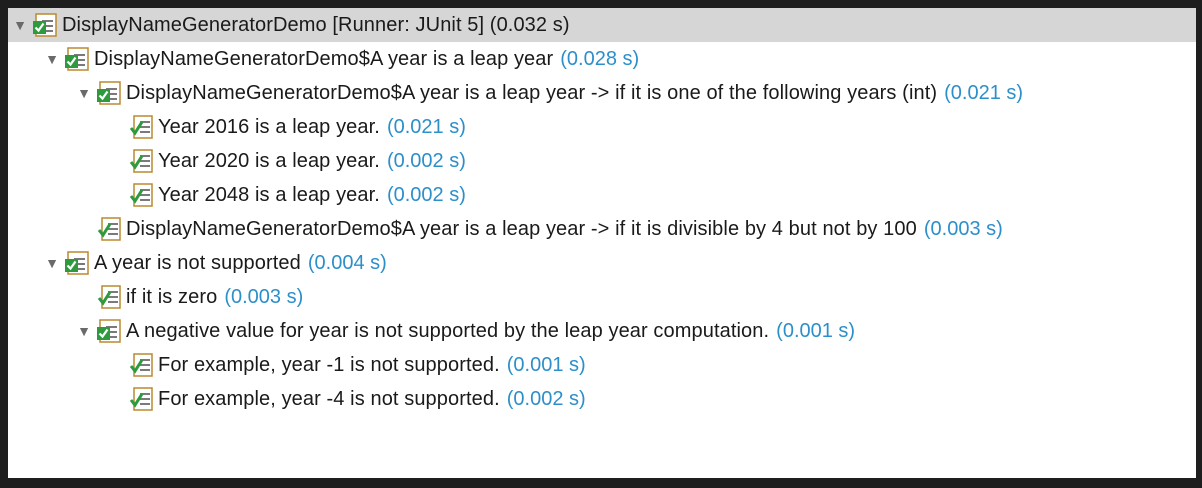  What do you see at coordinates (602, 297) in the screenshot?
I see `tree-row: ▼if it is zero(0.003 s)` at bounding box center [602, 297].